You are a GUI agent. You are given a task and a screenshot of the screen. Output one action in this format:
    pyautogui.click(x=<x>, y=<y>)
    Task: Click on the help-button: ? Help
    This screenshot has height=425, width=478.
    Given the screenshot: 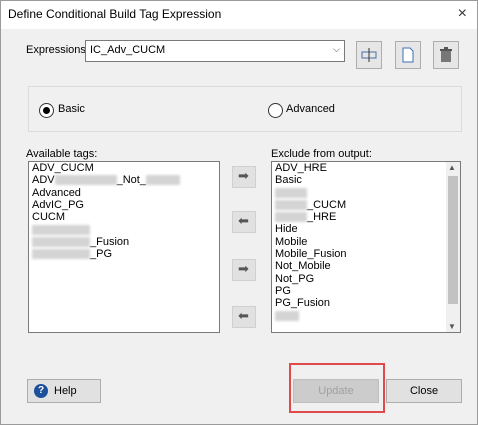 What is the action you would take?
    pyautogui.click(x=64, y=391)
    